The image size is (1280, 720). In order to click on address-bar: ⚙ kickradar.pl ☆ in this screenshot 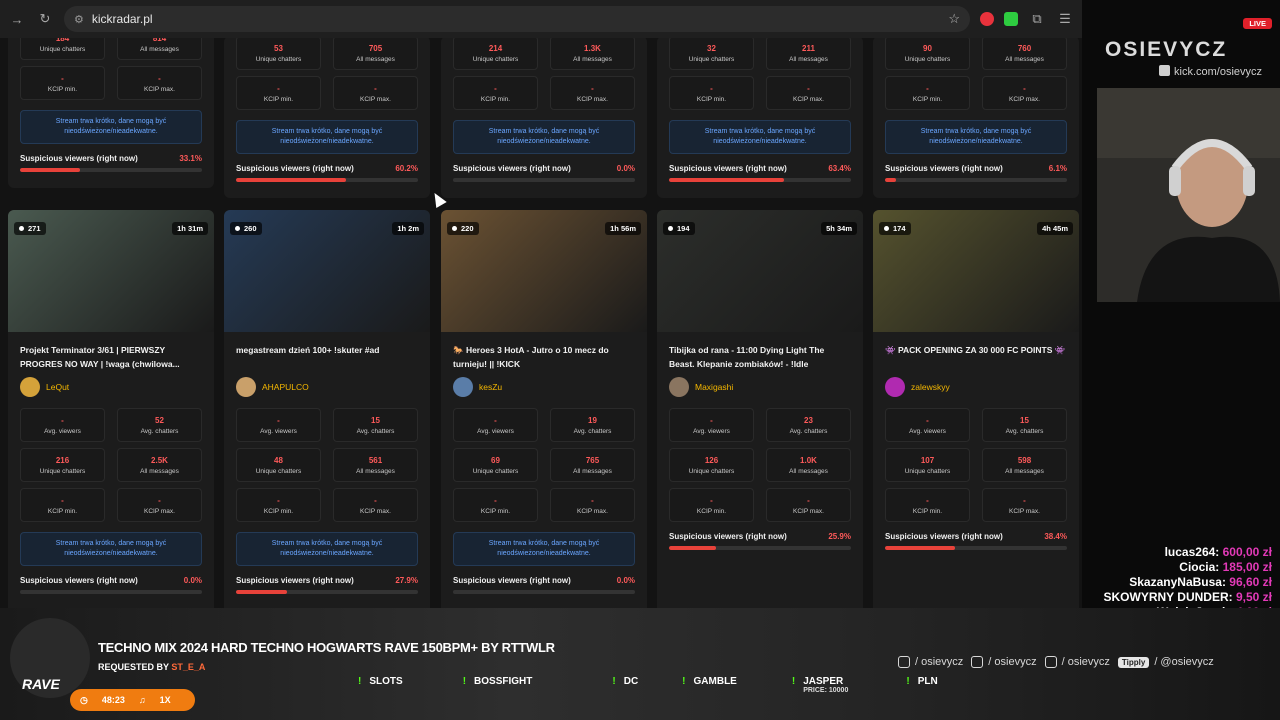, I will do `click(517, 19)`.